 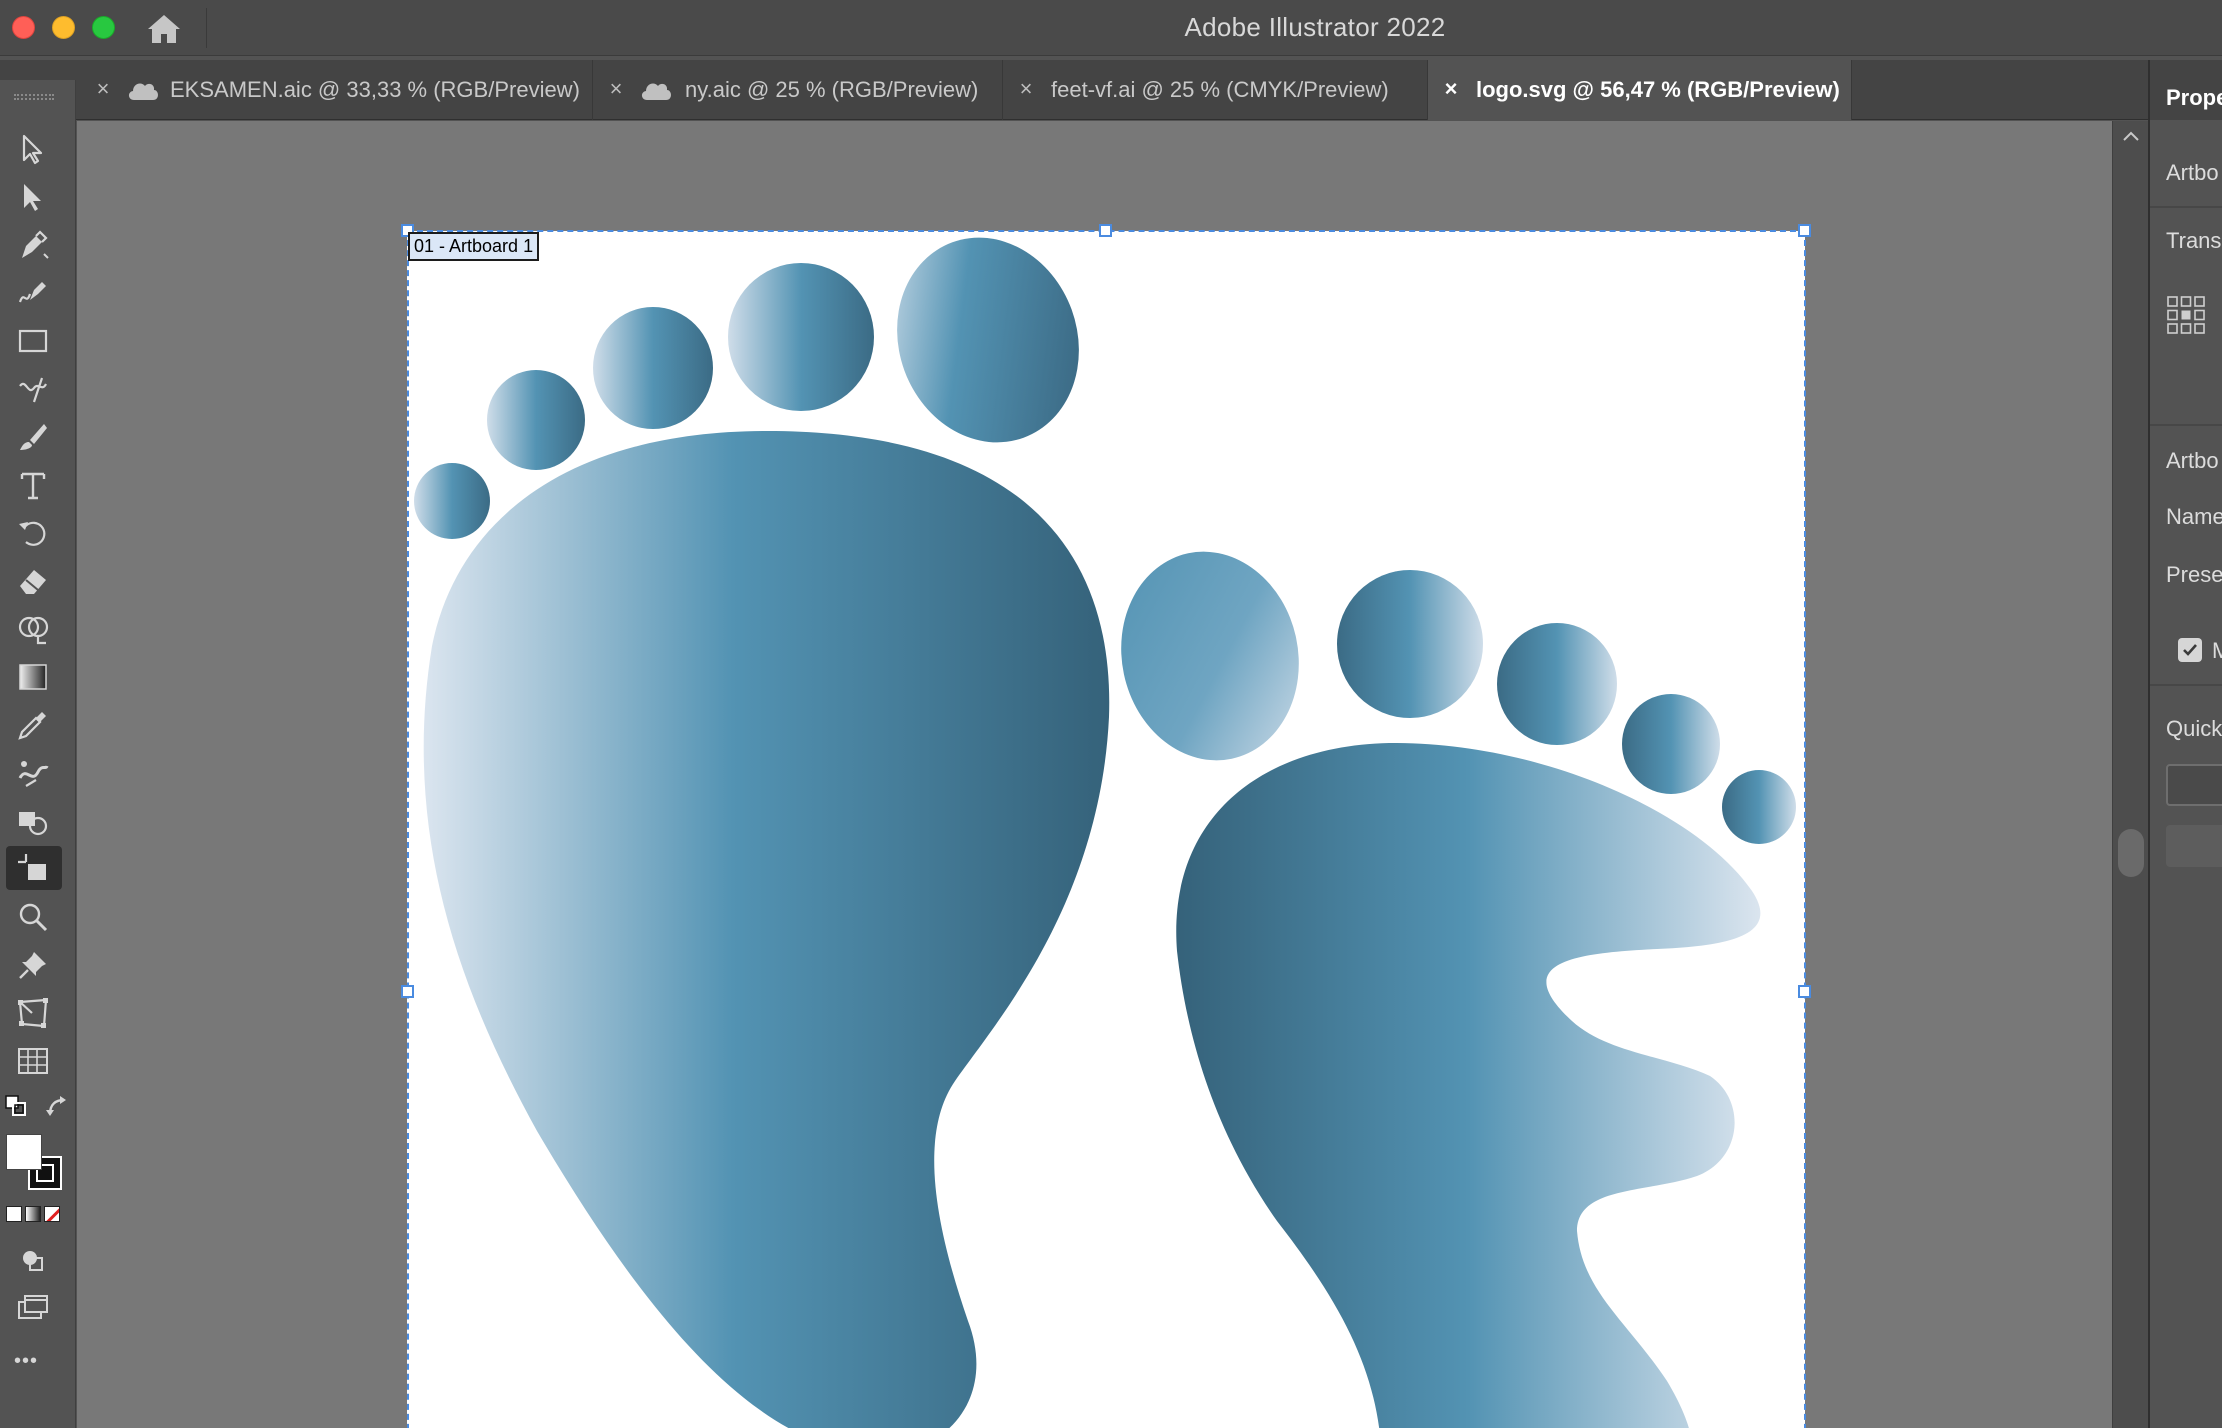 What do you see at coordinates (1105, 230) in the screenshot?
I see `artboard-handle-top-center` at bounding box center [1105, 230].